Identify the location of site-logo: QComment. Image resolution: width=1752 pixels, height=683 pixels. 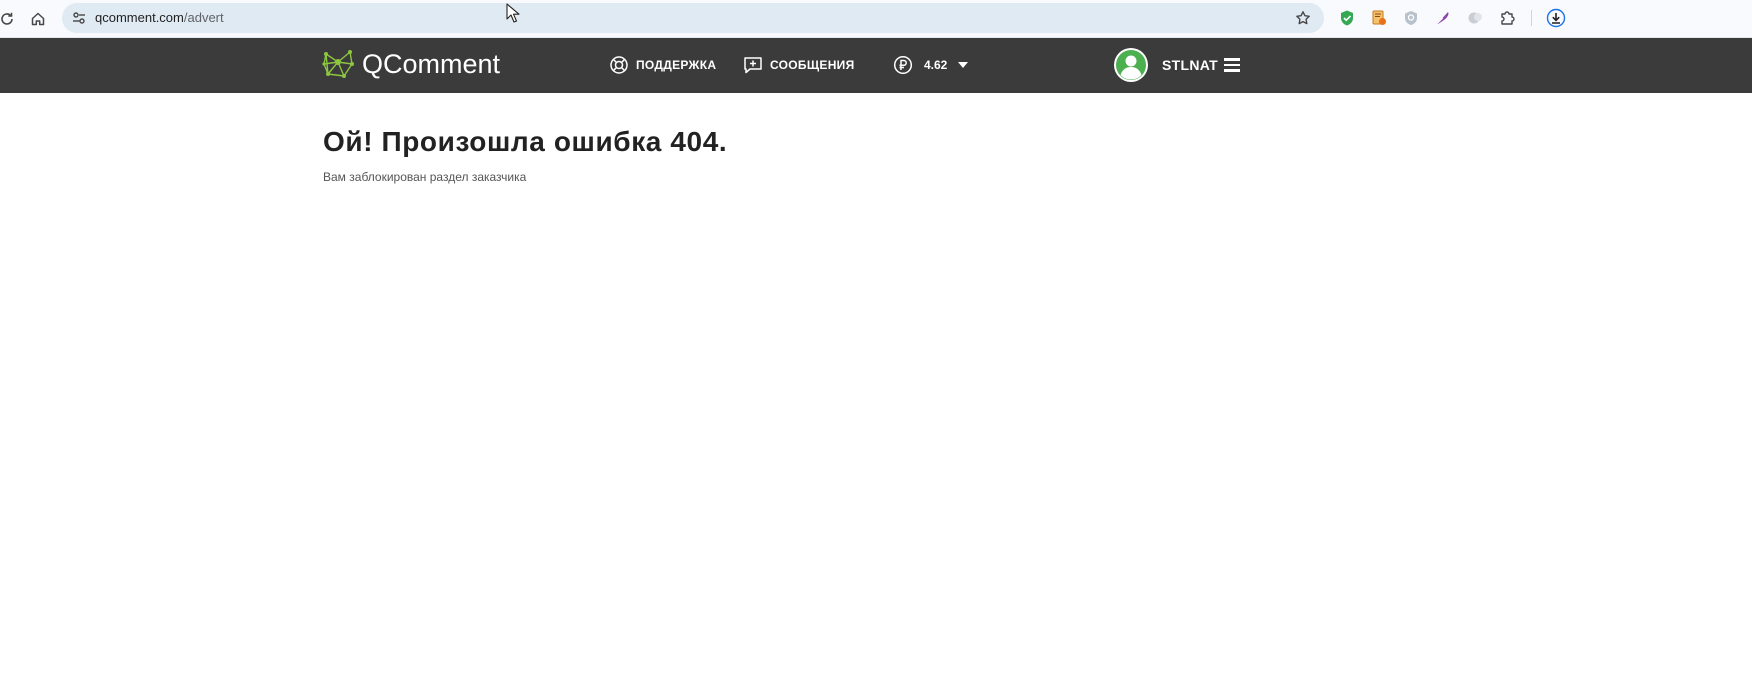
(411, 64).